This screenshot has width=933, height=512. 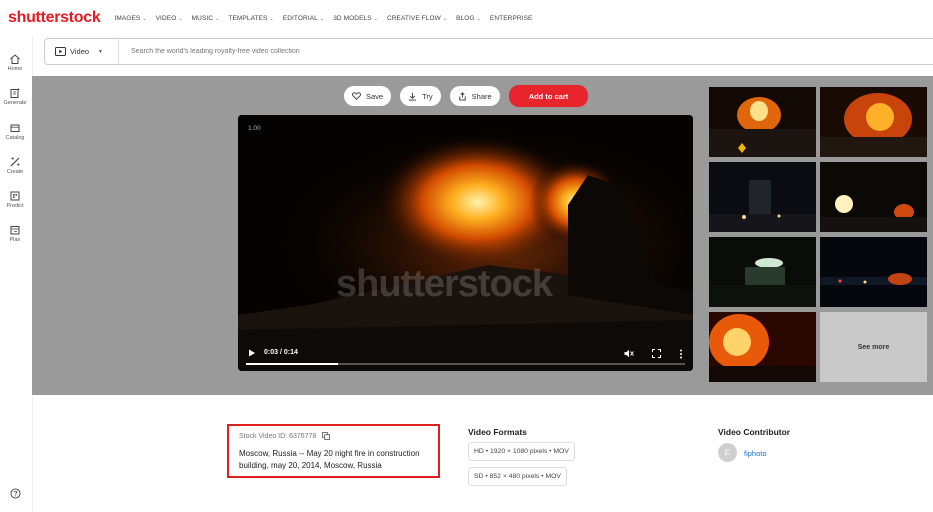 I want to click on share-icon, so click(x=462, y=96).